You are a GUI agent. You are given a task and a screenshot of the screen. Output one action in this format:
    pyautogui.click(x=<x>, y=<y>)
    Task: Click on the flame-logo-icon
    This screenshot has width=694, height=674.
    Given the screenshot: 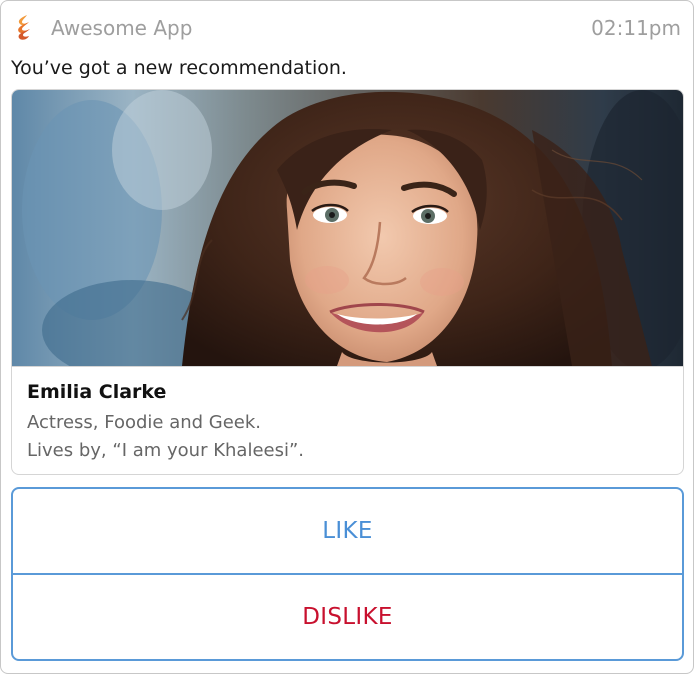 What is the action you would take?
    pyautogui.click(x=23, y=27)
    